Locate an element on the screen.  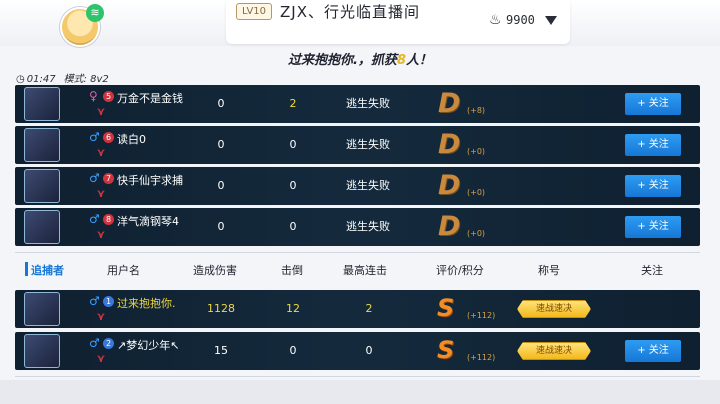
survivor-row: ♂ 8 ⋎ 洋气滴钢琴4 0 0 逃生失败 D (+0) + 关注 is located at coordinates (357, 227).